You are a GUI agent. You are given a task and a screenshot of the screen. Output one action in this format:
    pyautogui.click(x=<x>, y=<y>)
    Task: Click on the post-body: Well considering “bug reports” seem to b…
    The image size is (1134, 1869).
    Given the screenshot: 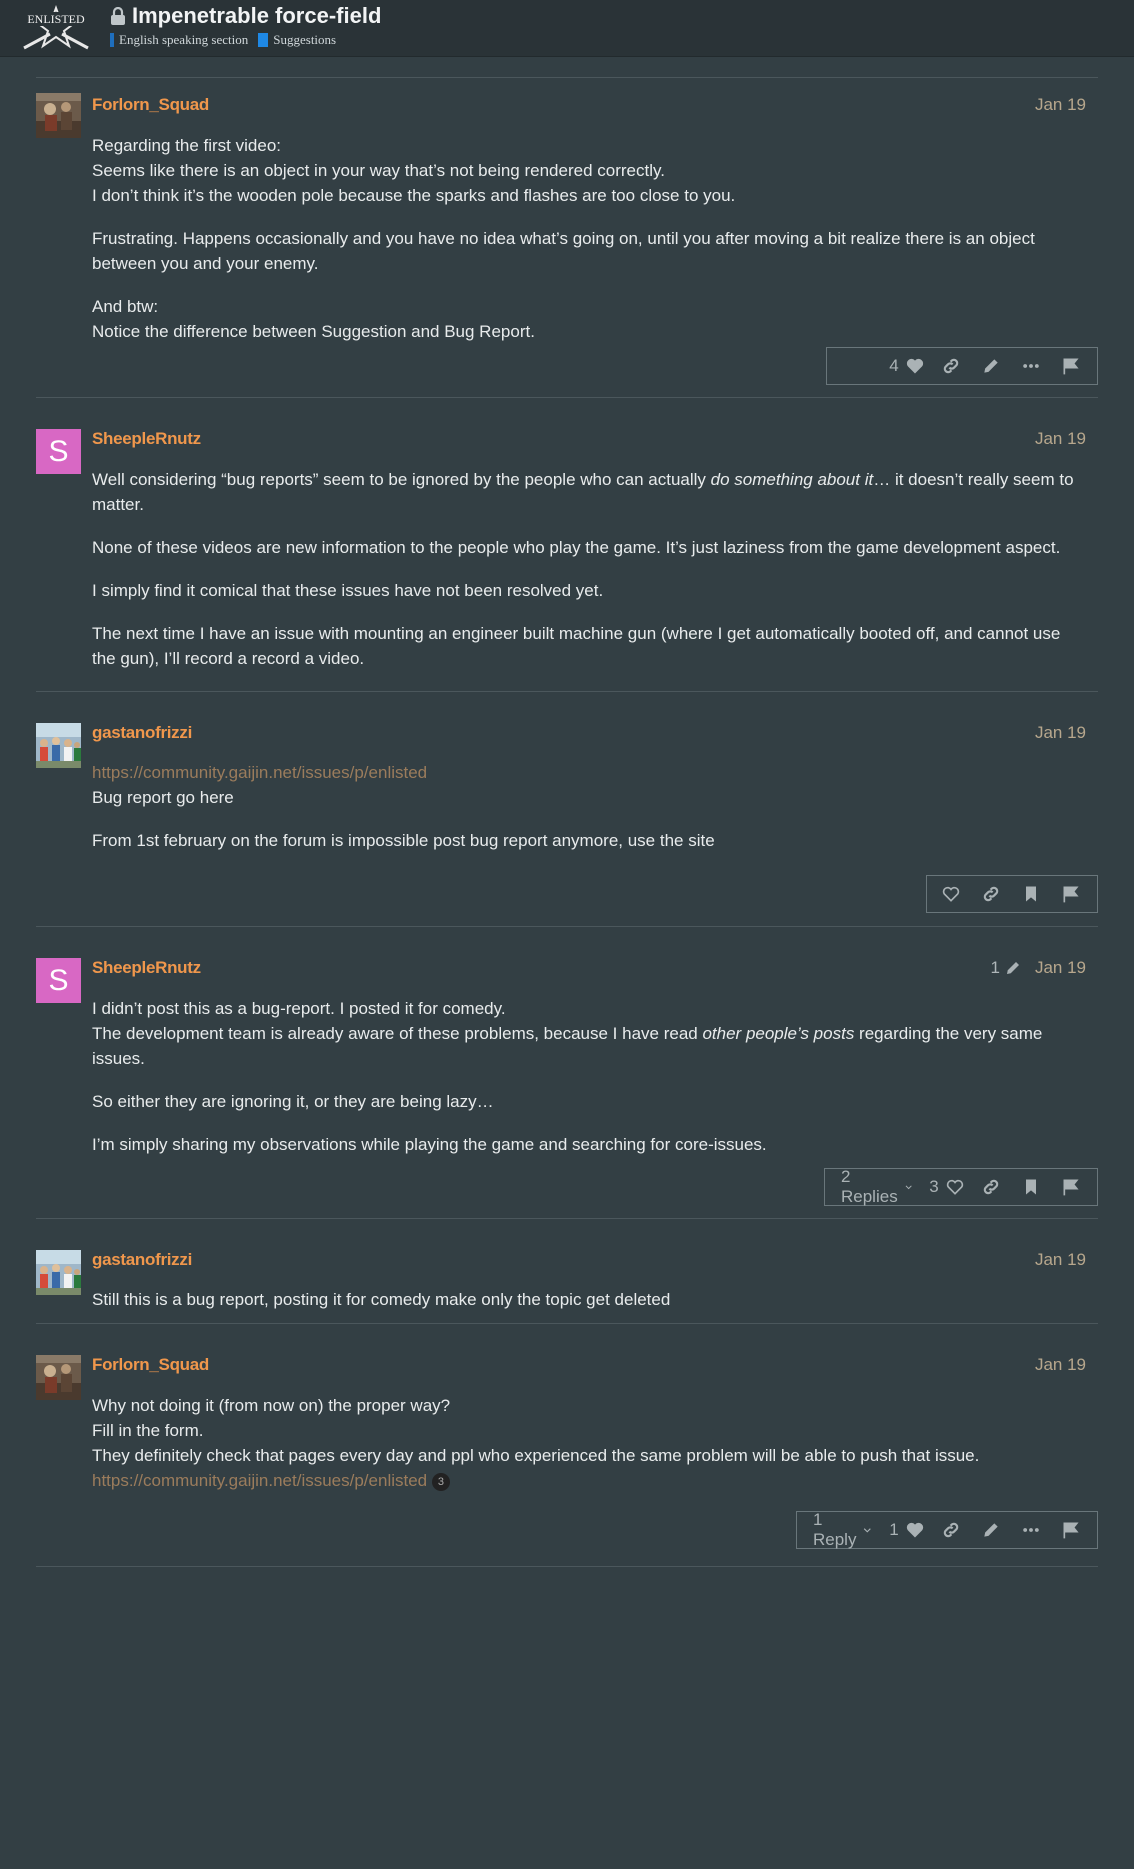 What is the action you would take?
    pyautogui.click(x=589, y=578)
    